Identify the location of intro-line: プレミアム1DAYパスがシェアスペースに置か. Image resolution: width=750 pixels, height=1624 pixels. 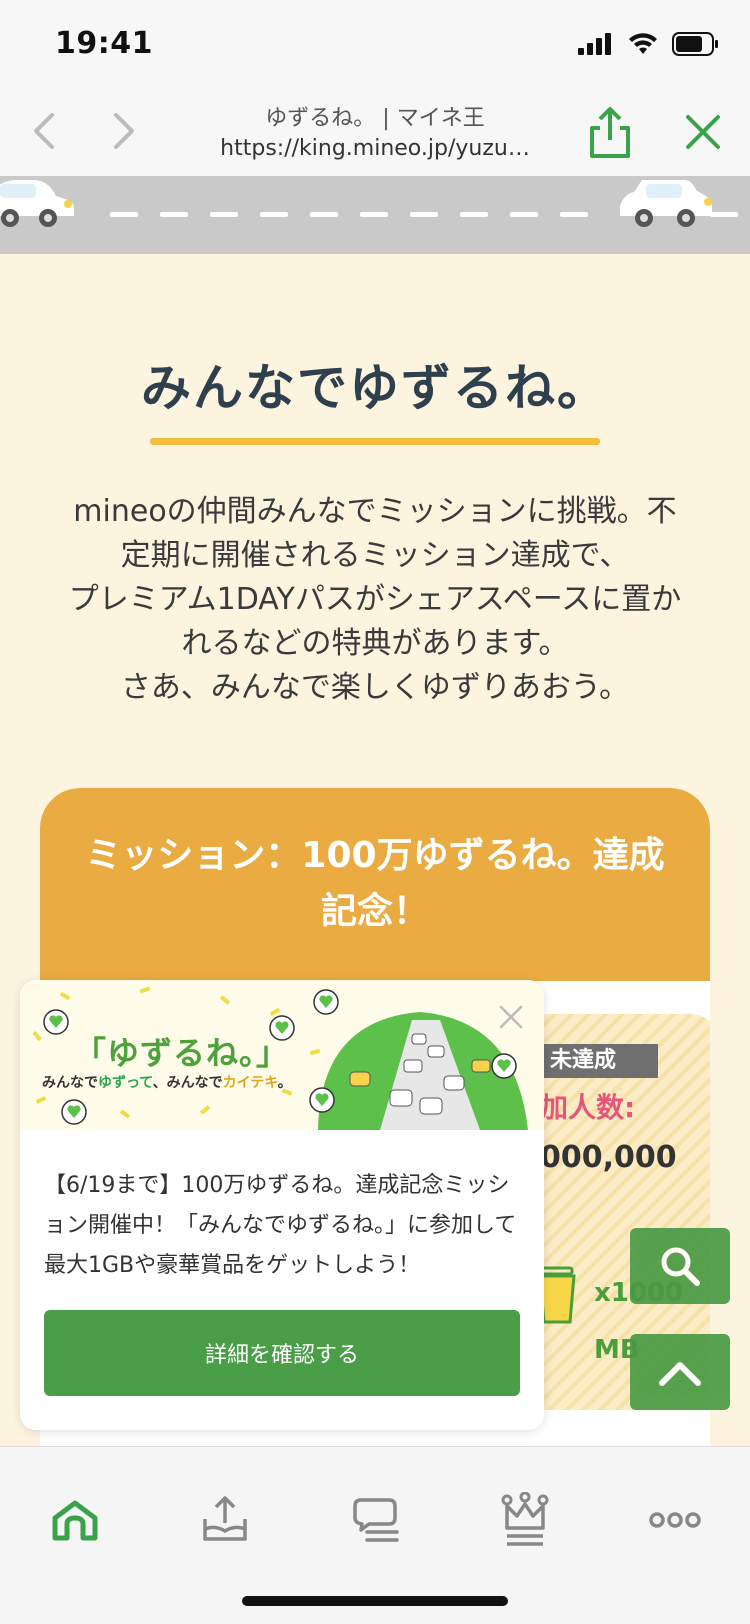
(375, 599).